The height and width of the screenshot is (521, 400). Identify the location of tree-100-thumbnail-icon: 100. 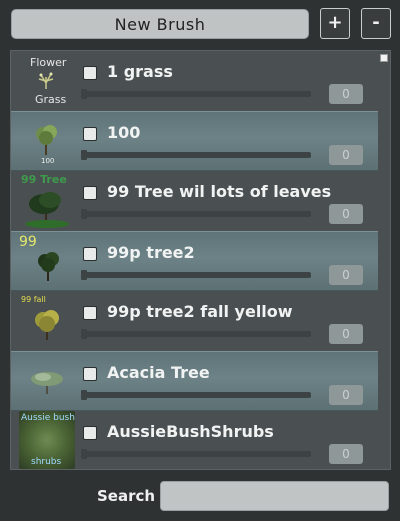
(47, 142).